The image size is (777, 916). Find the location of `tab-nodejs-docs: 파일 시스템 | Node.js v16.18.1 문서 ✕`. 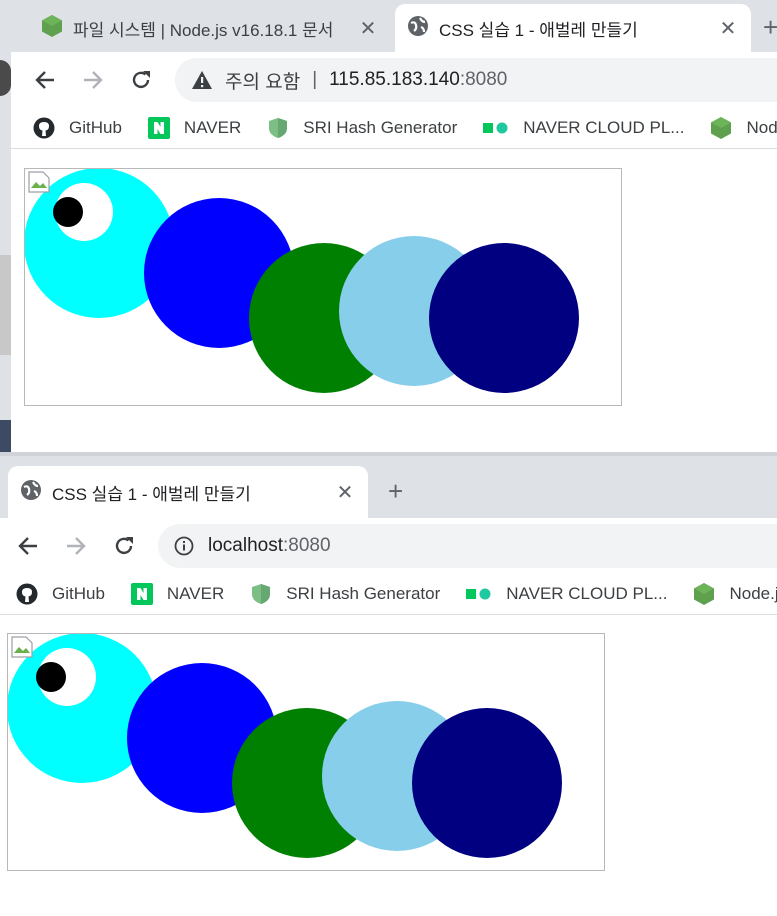

tab-nodejs-docs: 파일 시스템 | Node.js v16.18.1 문서 ✕ is located at coordinates (210, 28).